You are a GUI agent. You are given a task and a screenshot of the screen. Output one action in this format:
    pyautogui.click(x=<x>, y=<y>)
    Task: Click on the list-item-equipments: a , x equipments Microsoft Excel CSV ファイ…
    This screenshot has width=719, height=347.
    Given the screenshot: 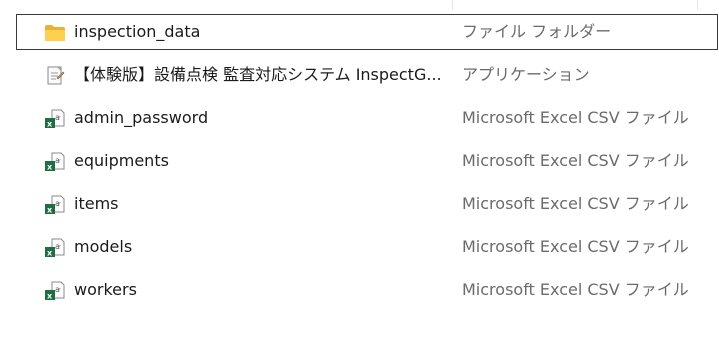 What is the action you would take?
    pyautogui.click(x=367, y=161)
    